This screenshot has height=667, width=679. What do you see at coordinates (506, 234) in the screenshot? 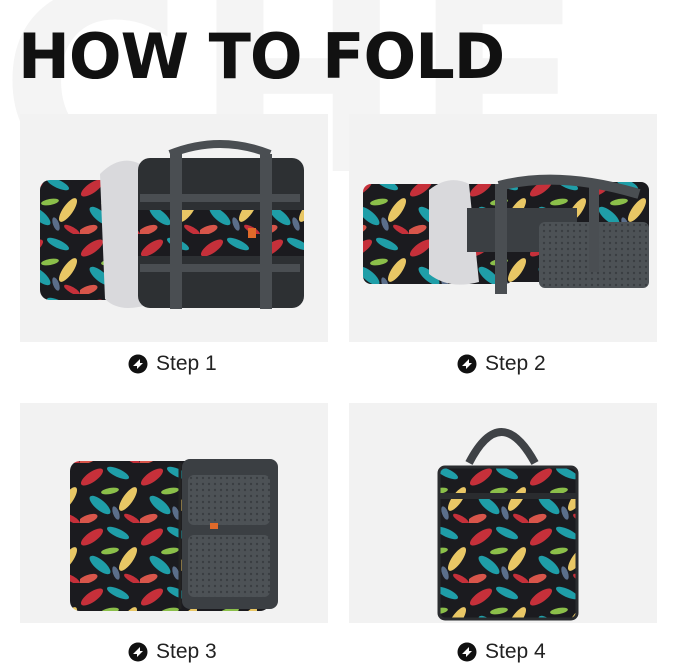
I see `half-folded-backpack-illustration` at bounding box center [506, 234].